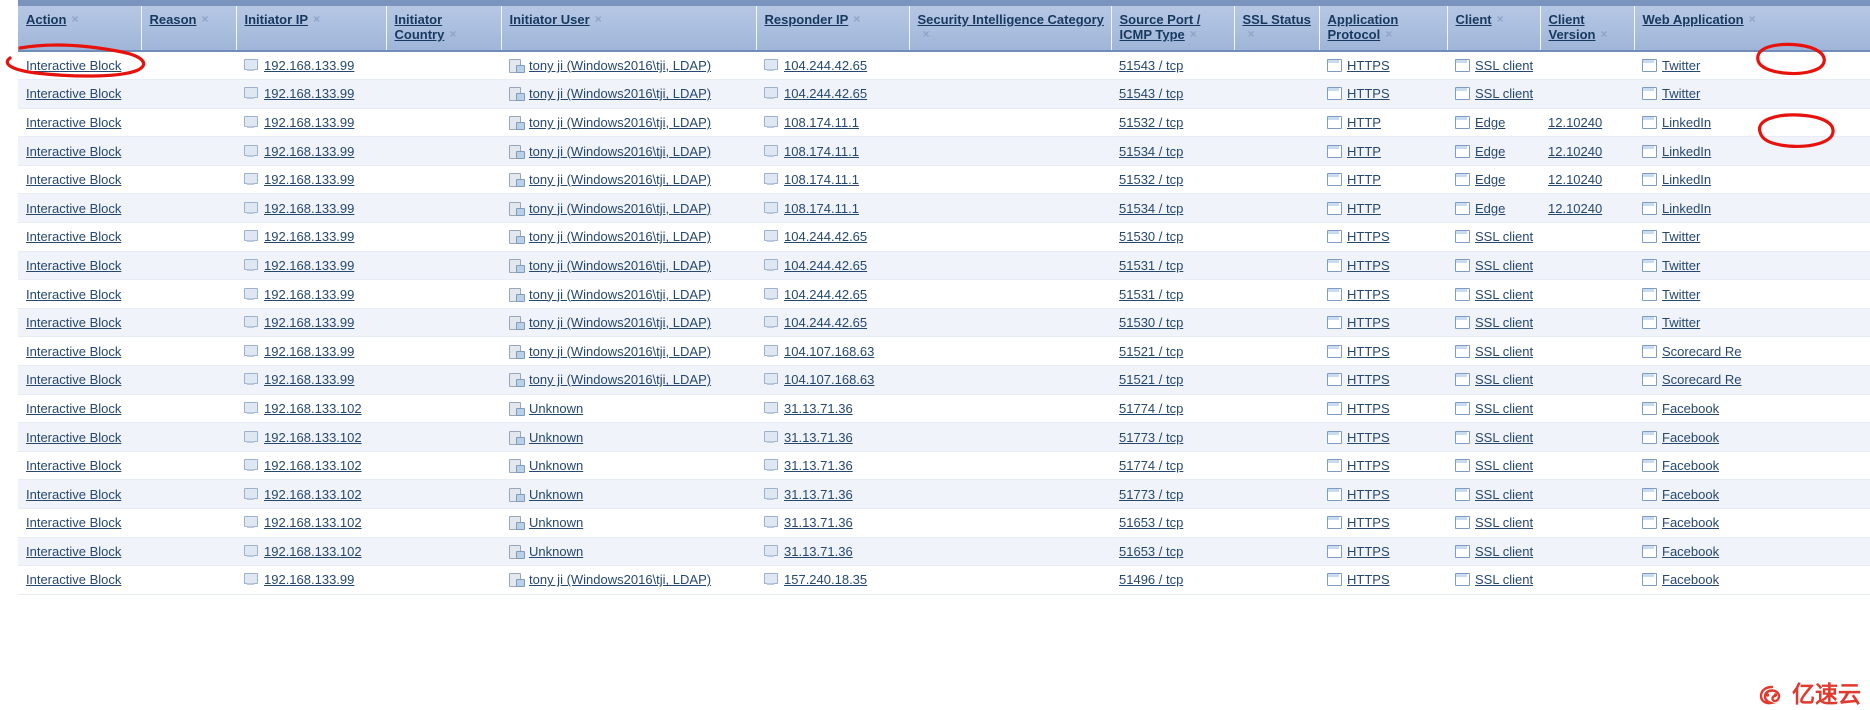  Describe the element at coordinates (1494, 29) in the screenshot. I see `column-header-client: Client ×` at that location.